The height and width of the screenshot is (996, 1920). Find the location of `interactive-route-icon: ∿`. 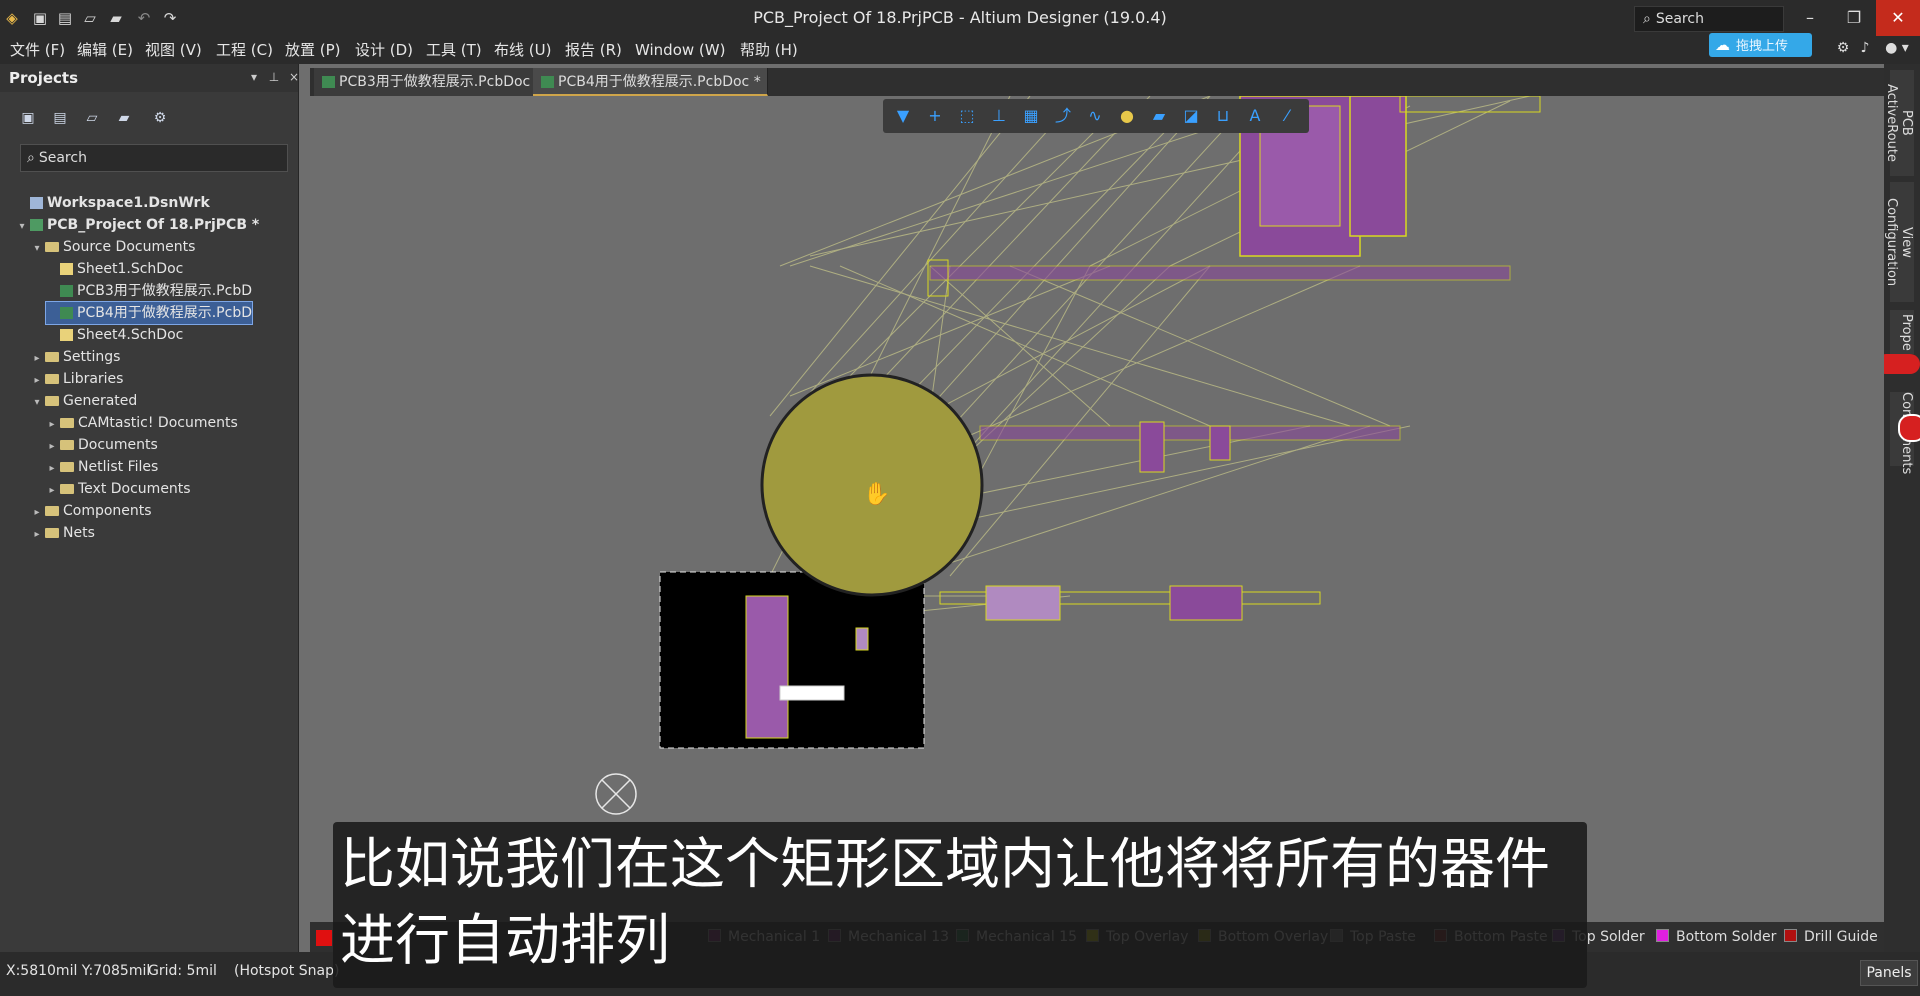

interactive-route-icon: ∿ is located at coordinates (1095, 116).